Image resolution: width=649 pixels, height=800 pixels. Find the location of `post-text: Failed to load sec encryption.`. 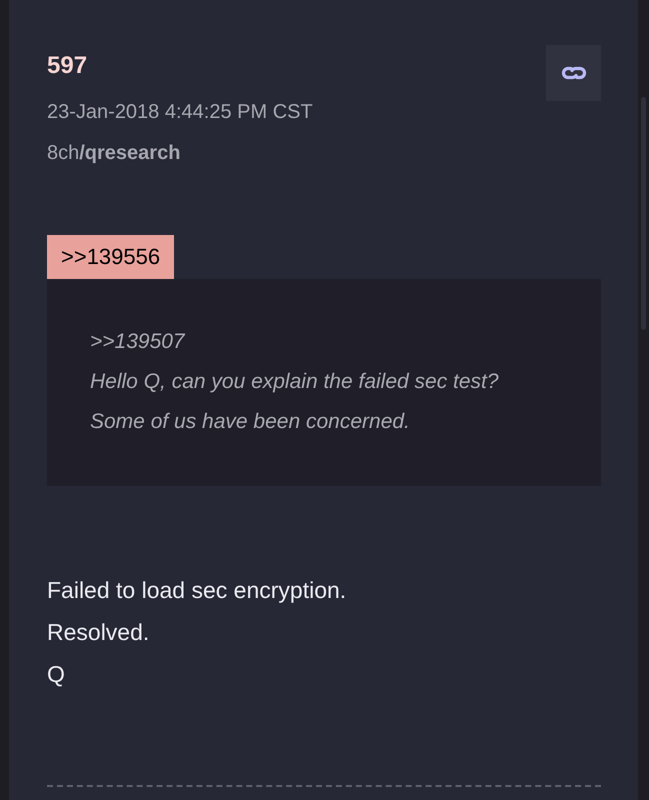

post-text: Failed to load sec encryption. is located at coordinates (197, 590).